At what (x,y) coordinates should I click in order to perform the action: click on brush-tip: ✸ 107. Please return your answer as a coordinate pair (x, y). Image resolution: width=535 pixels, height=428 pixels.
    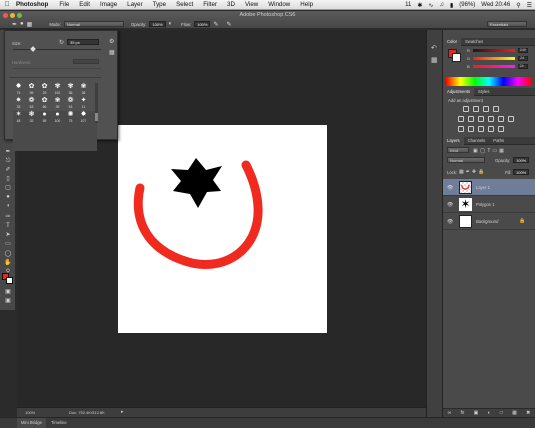
    Looking at the image, I should click on (83, 117).